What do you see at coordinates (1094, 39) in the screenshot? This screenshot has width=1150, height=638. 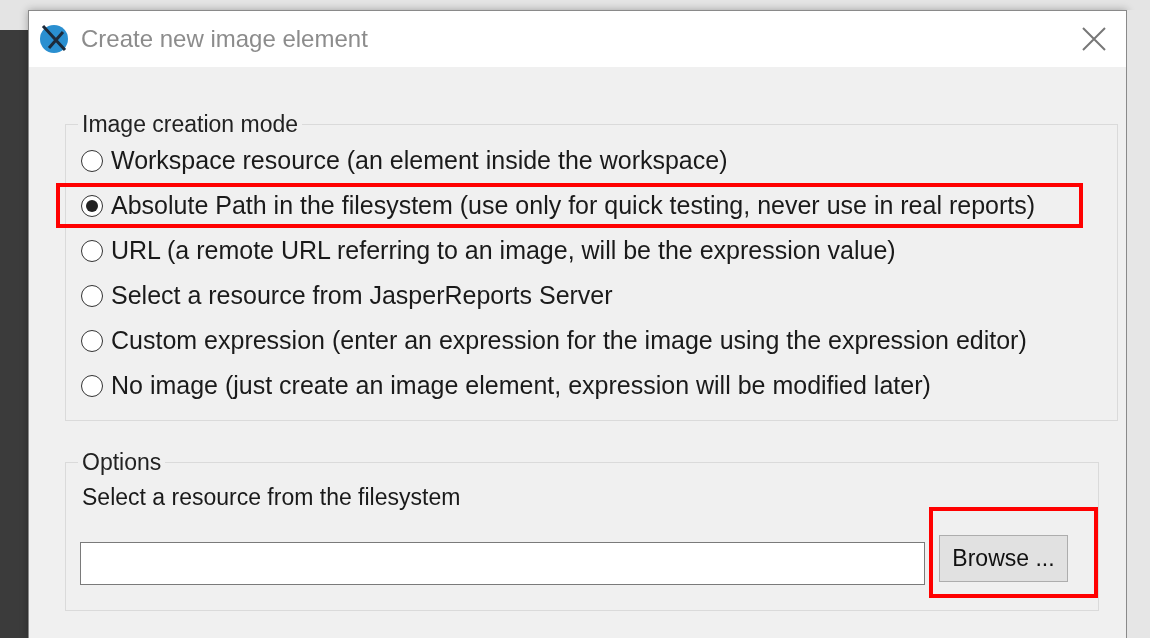 I see `close-icon` at bounding box center [1094, 39].